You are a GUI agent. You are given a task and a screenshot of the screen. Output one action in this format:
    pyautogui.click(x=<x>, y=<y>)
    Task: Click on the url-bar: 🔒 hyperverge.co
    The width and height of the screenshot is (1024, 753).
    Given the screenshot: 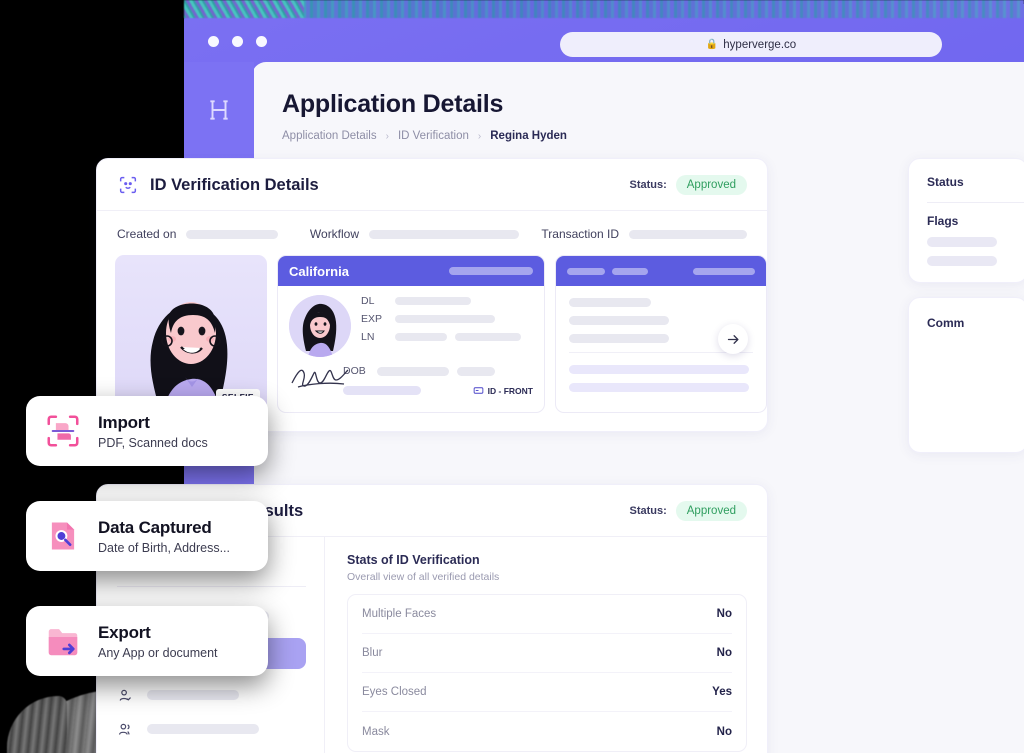 What is the action you would take?
    pyautogui.click(x=751, y=44)
    